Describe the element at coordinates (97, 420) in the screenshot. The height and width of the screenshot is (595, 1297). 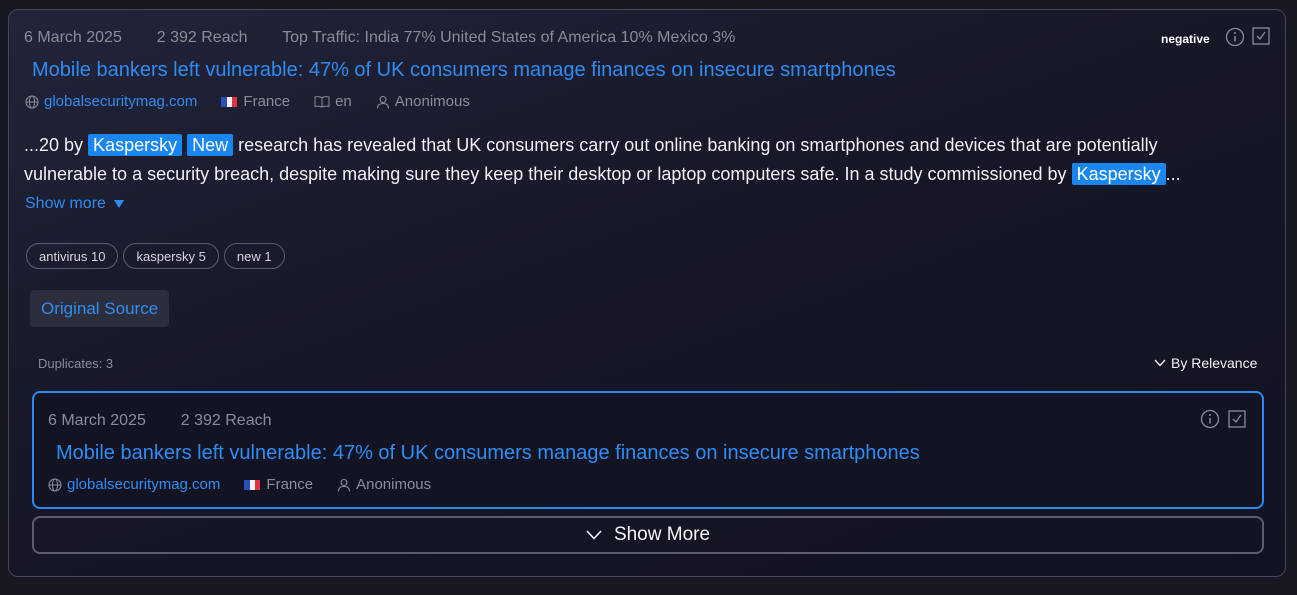
I see `duplicate-date: 6 March 2025` at that location.